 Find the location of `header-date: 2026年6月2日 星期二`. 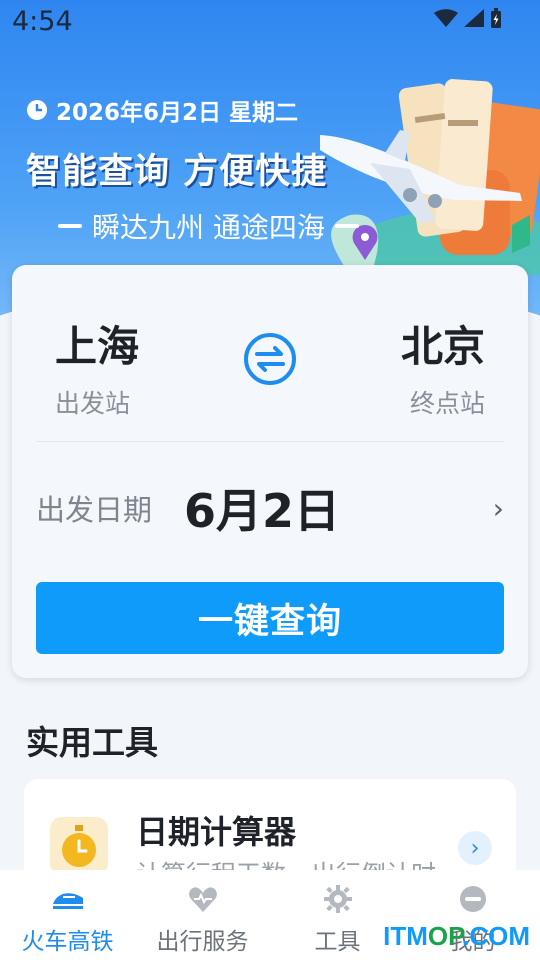

header-date: 2026年6月2日 星期二 is located at coordinates (162, 110).